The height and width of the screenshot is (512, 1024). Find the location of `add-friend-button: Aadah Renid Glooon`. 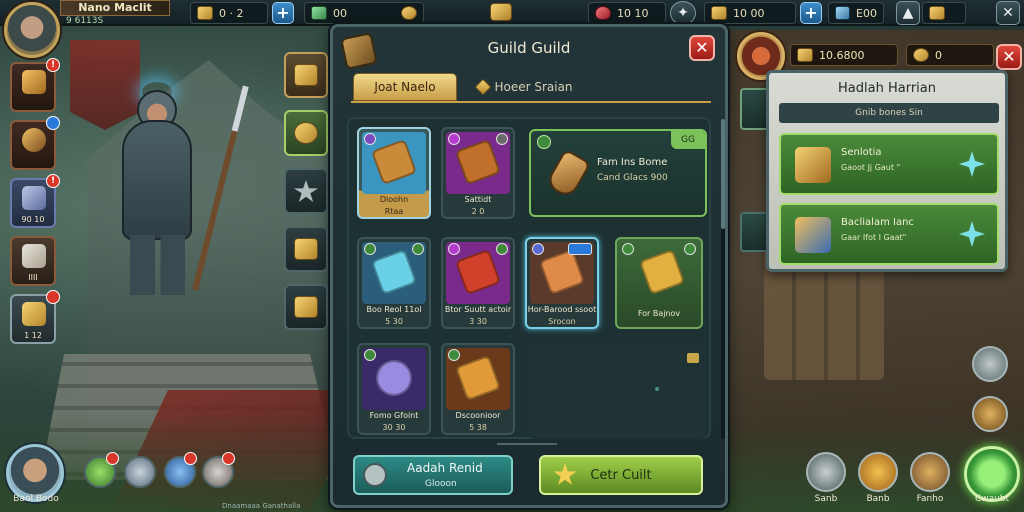

add-friend-button: Aadah Renid Glooon is located at coordinates (433, 475).